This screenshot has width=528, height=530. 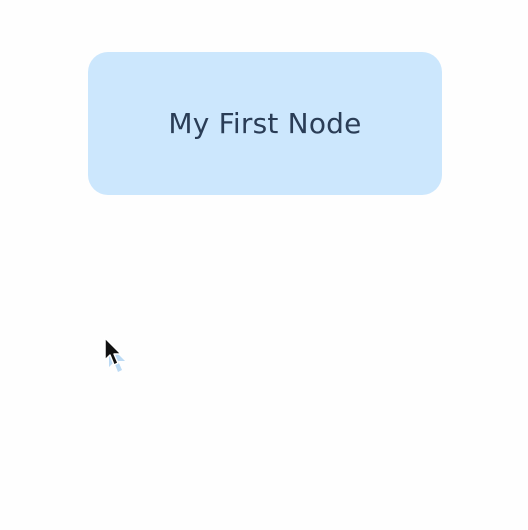 What do you see at coordinates (114, 354) in the screenshot?
I see `arrow-pointer-icon` at bounding box center [114, 354].